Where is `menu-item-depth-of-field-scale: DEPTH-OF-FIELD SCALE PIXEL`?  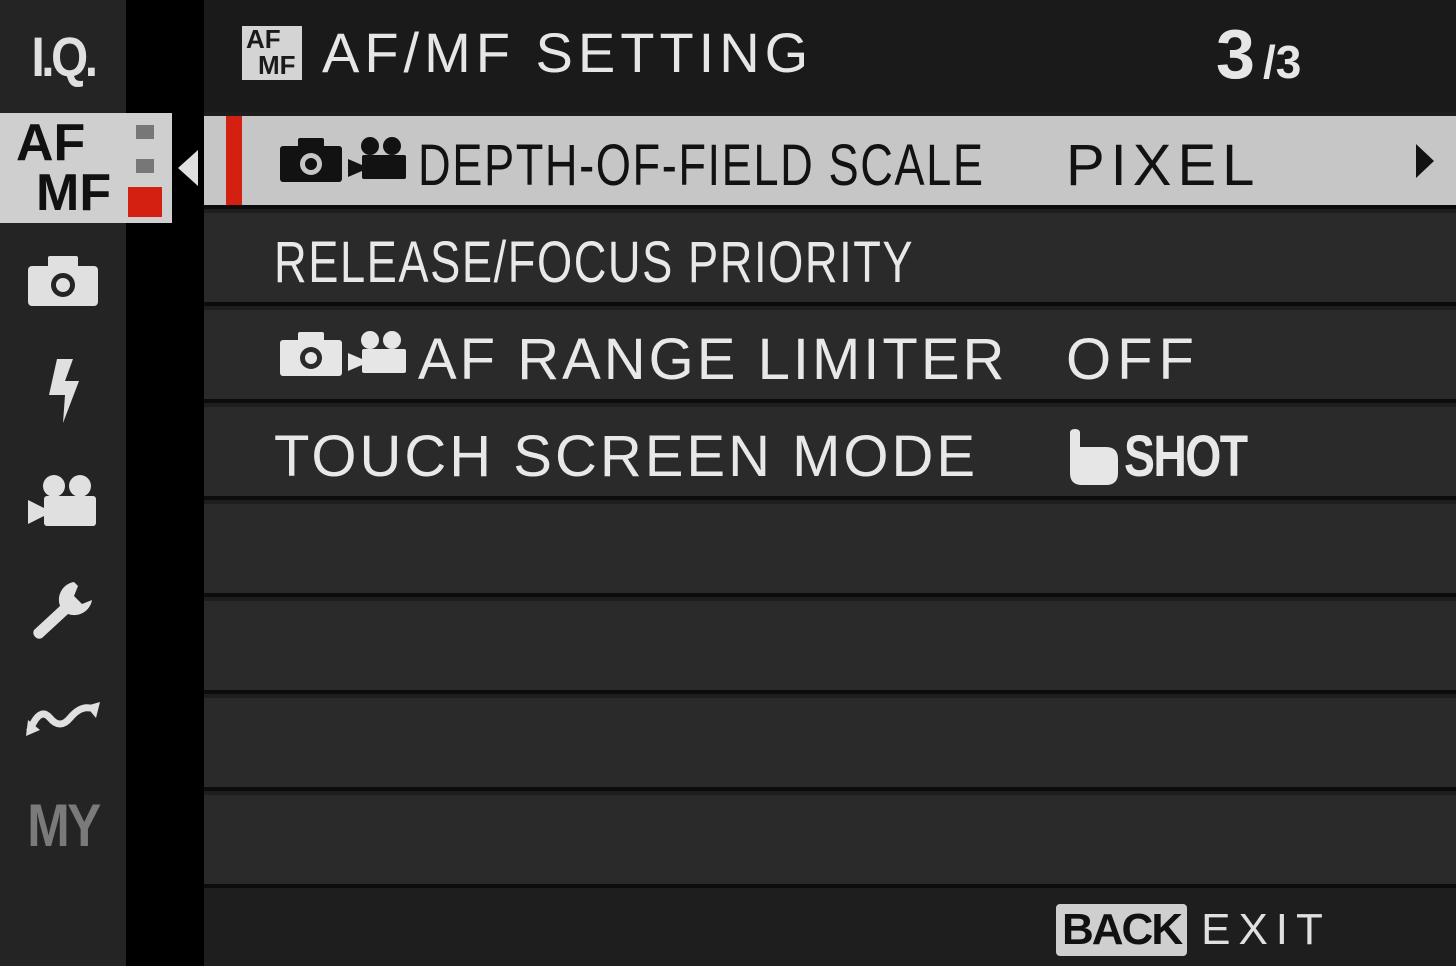 menu-item-depth-of-field-scale: DEPTH-OF-FIELD SCALE PIXEL is located at coordinates (830, 162).